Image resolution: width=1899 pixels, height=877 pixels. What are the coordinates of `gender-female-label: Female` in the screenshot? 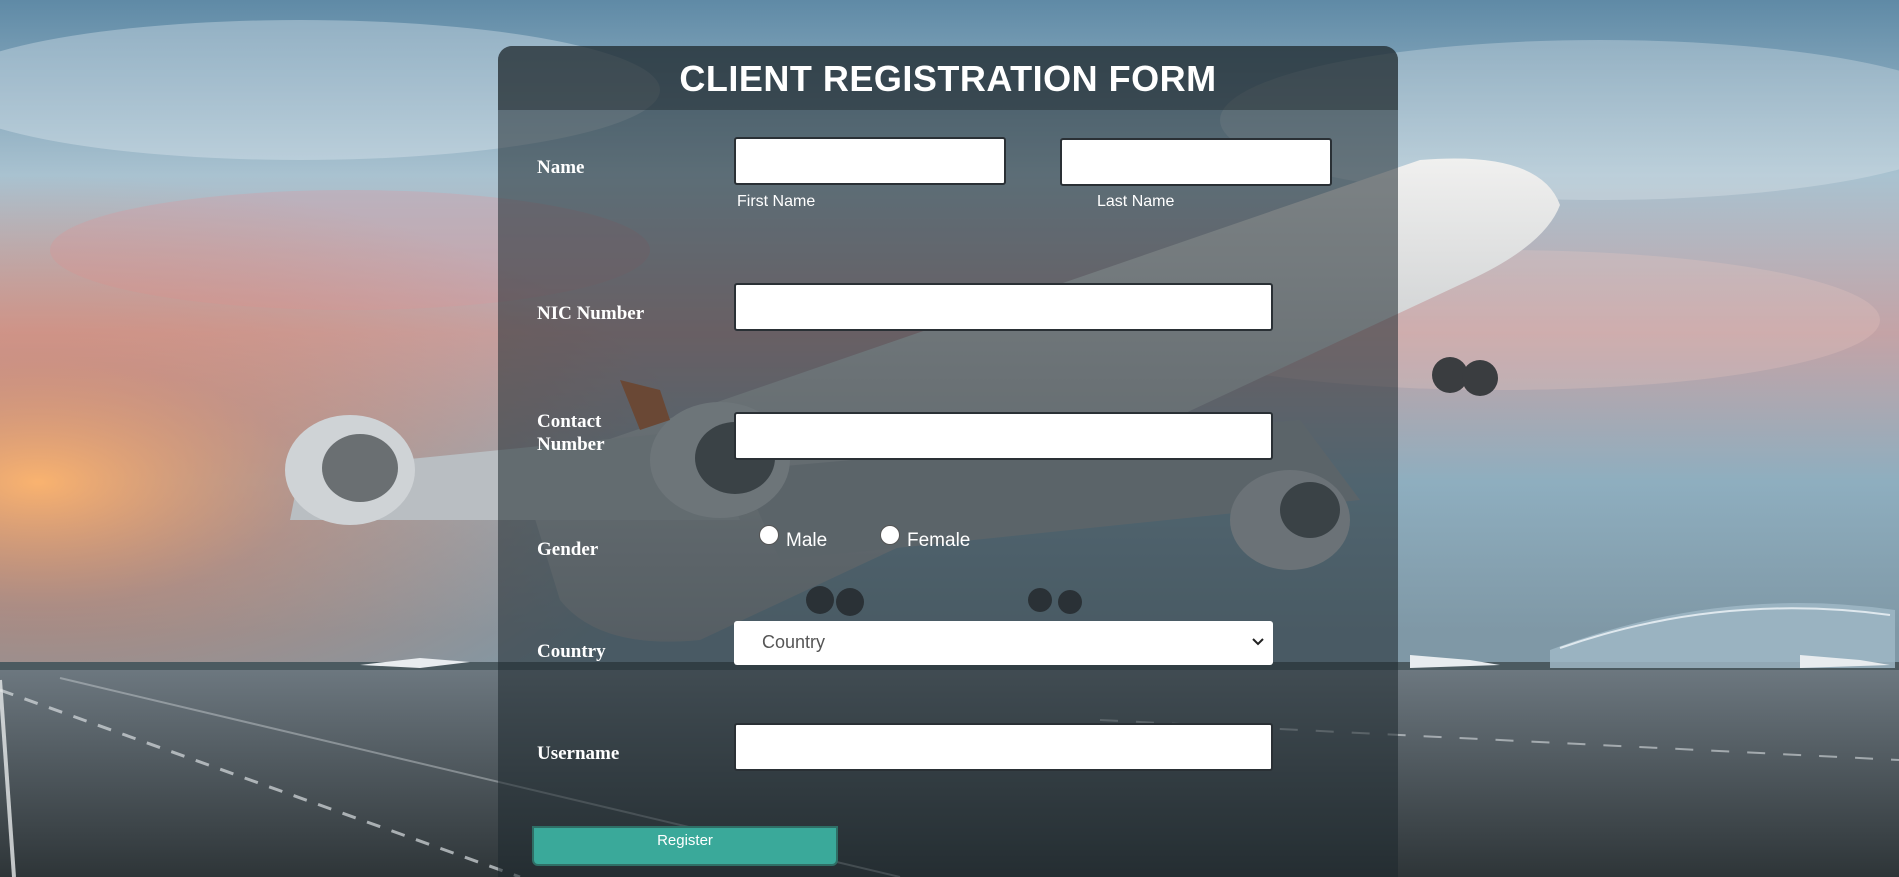 It's located at (939, 540).